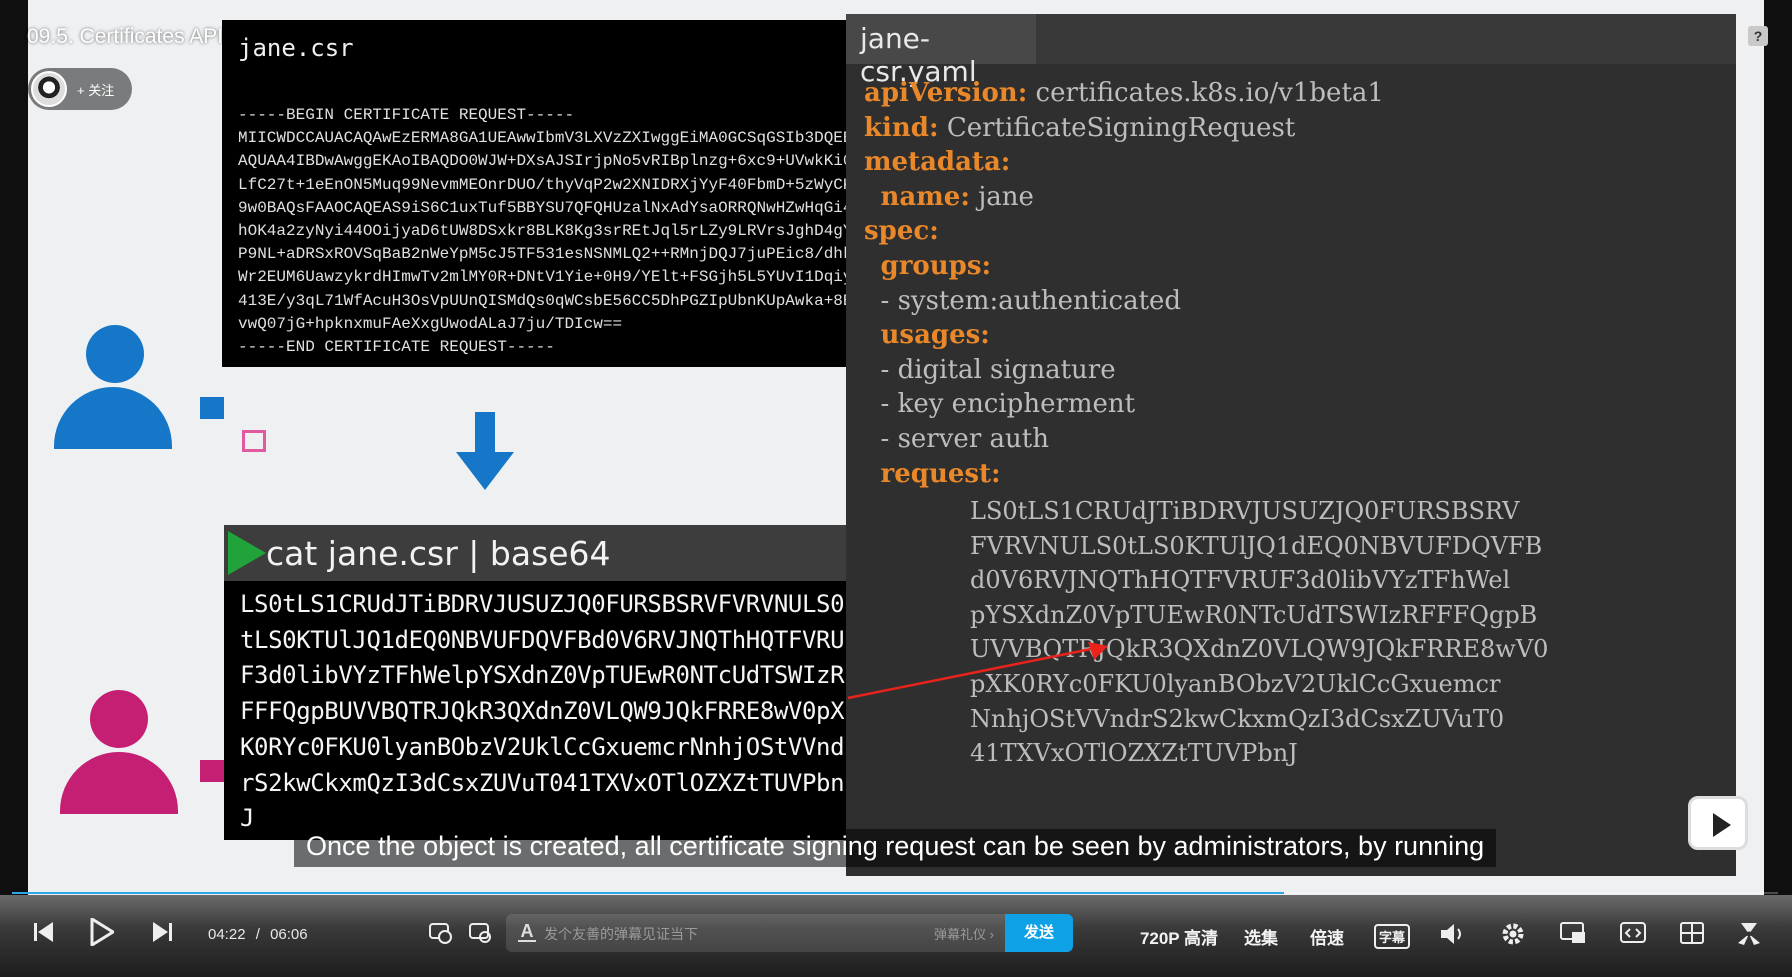 This screenshot has width=1792, height=977. Describe the element at coordinates (49, 89) in the screenshot. I see `uploader-avatar` at that location.